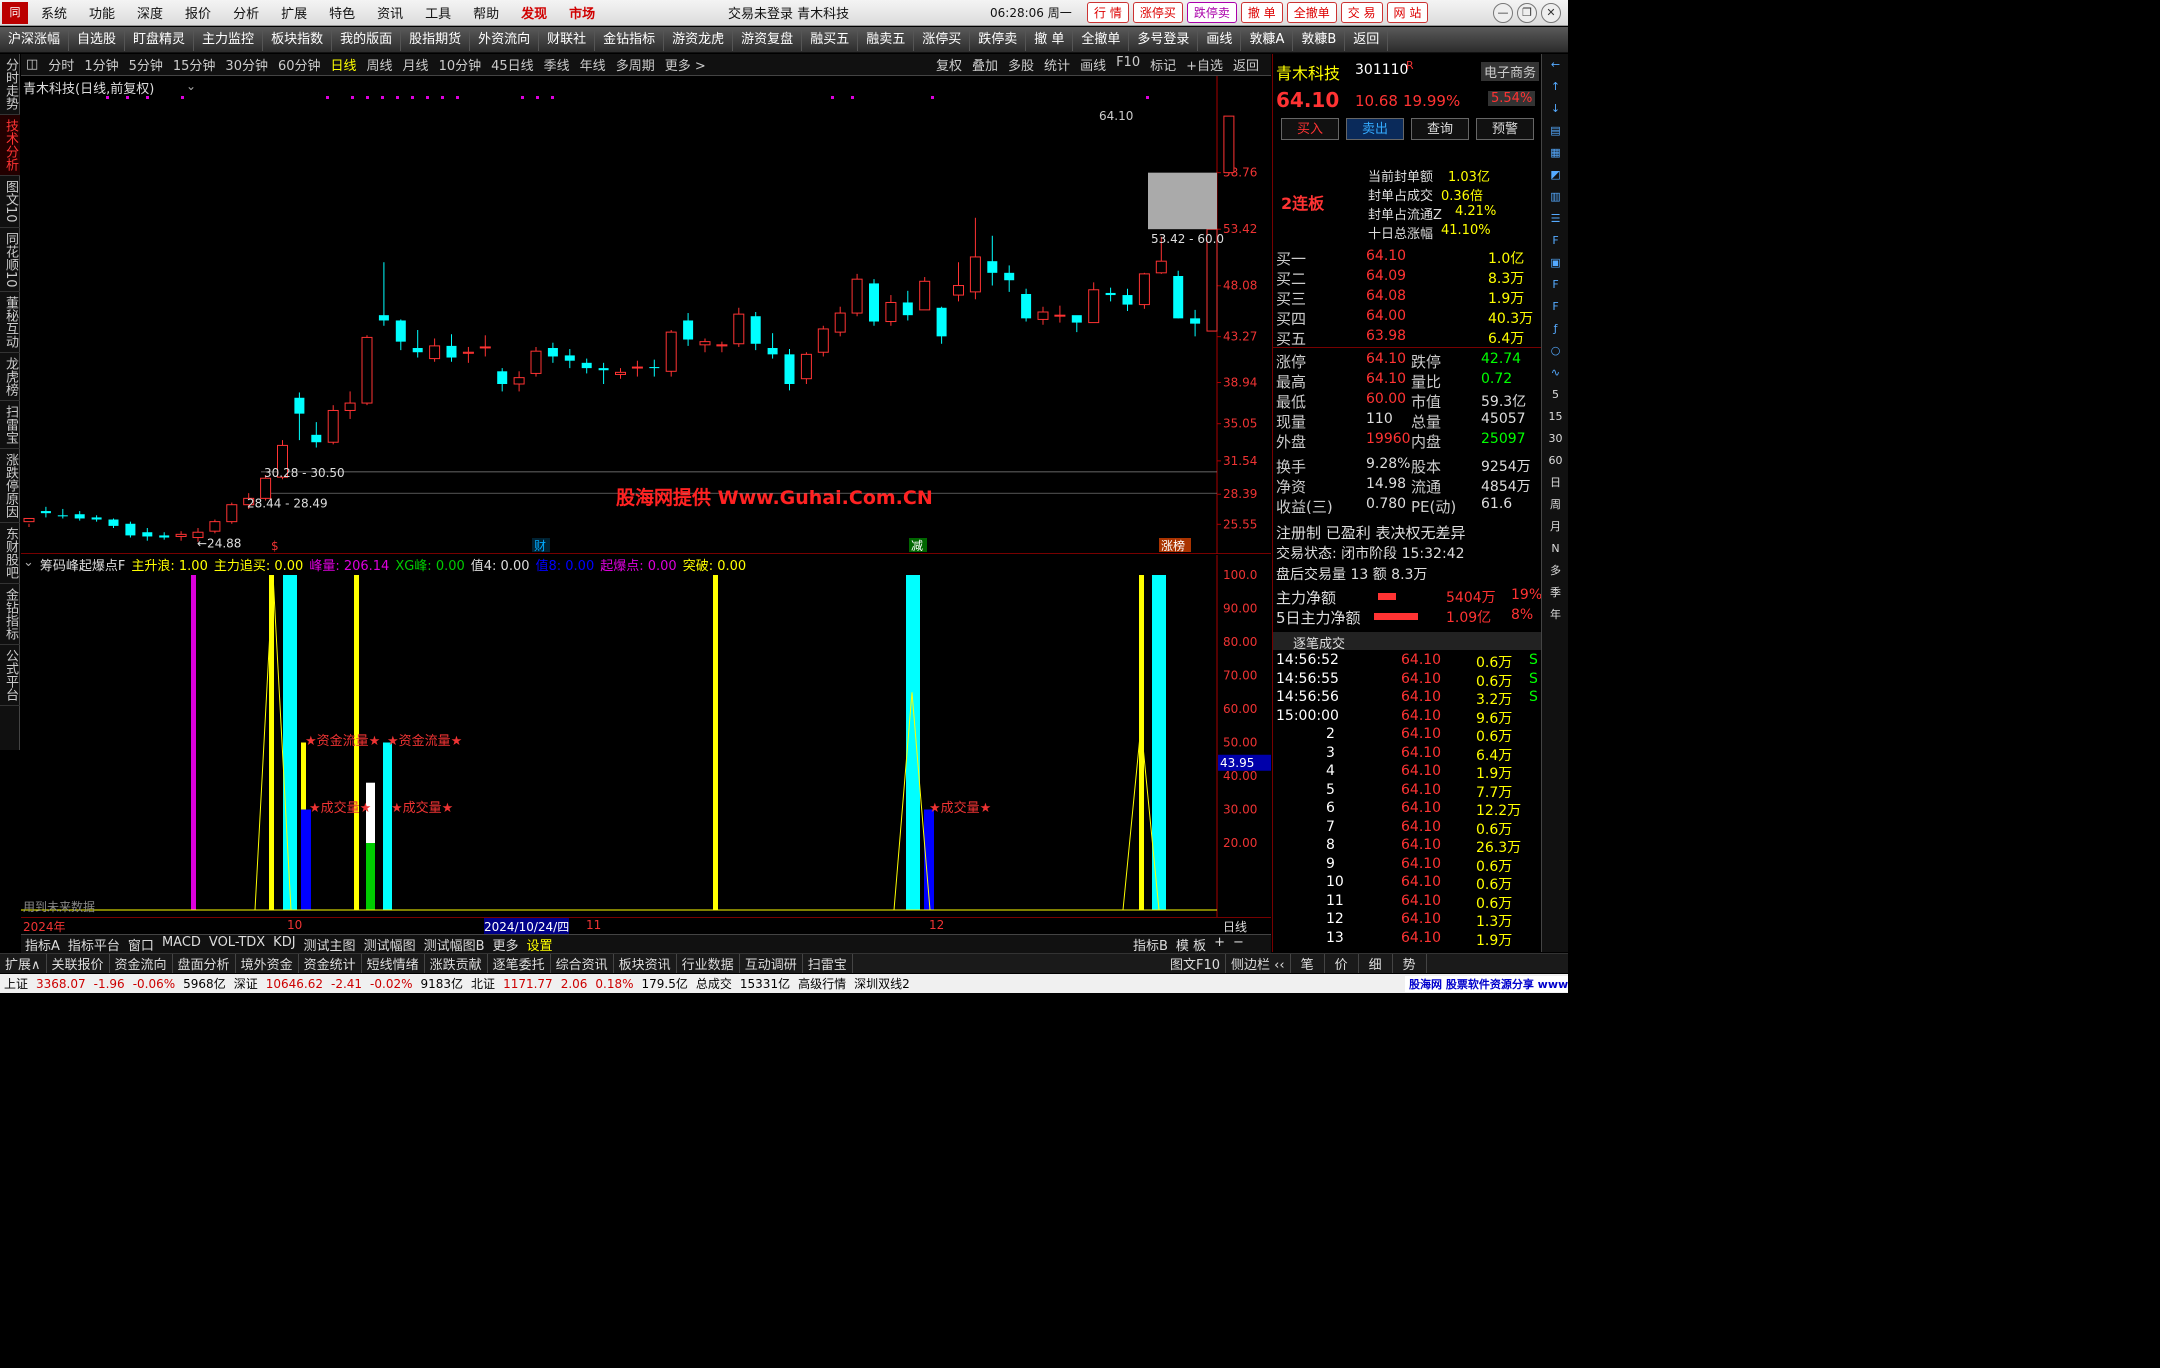  What do you see at coordinates (194, 64) in the screenshot?
I see `period-tab: 15分钟` at bounding box center [194, 64].